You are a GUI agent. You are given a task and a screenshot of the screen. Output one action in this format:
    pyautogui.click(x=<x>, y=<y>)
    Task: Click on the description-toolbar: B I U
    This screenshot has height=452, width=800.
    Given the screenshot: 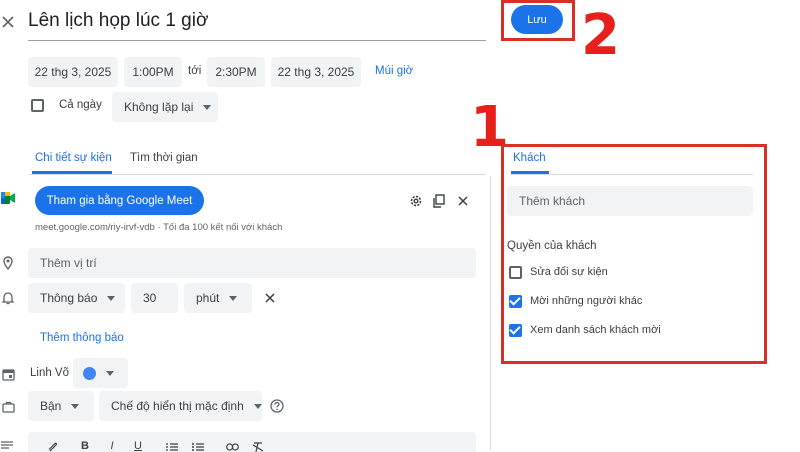 What is the action you would take?
    pyautogui.click(x=252, y=442)
    